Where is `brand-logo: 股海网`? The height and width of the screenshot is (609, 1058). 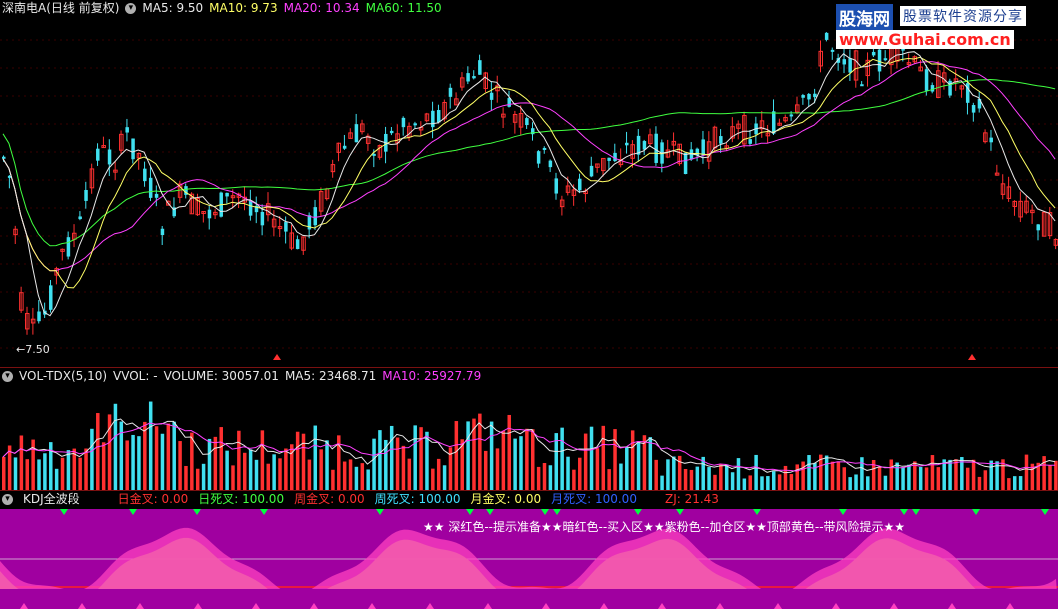
brand-logo: 股海网 is located at coordinates (864, 17).